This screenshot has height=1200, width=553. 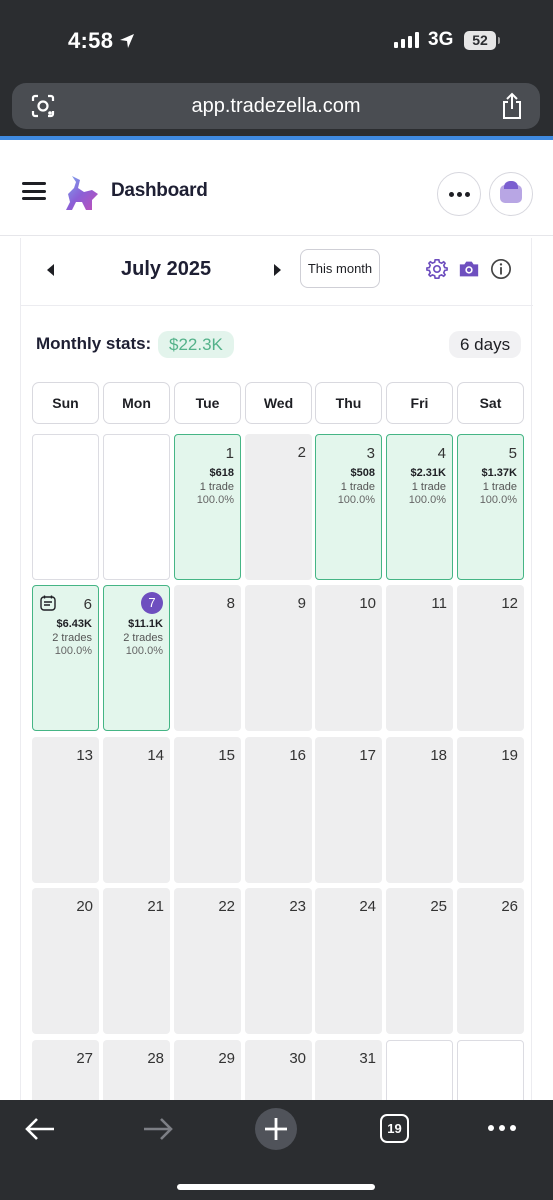 I want to click on url-text: app.tradezella.com, so click(x=276, y=106).